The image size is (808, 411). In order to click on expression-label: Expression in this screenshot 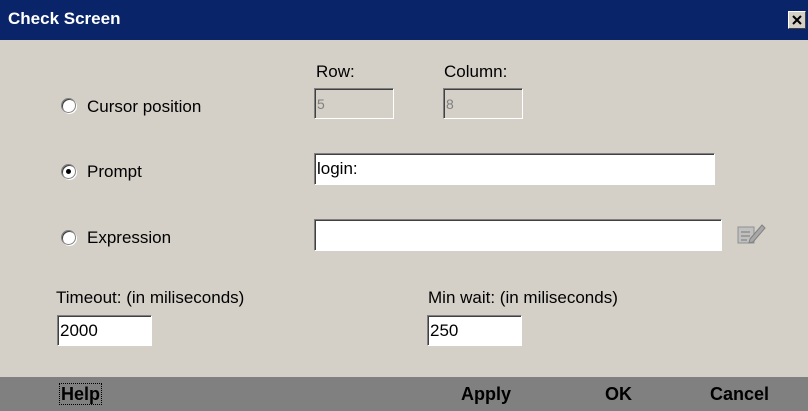, I will do `click(129, 238)`.